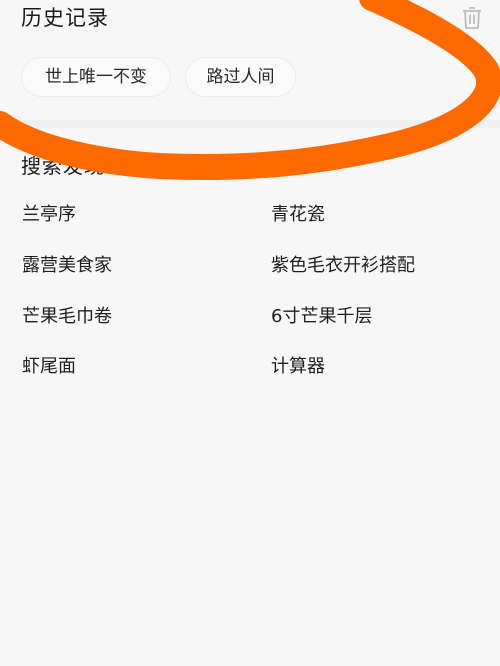 This screenshot has width=500, height=666. What do you see at coordinates (67, 264) in the screenshot?
I see `discover-item: 露营美食家` at bounding box center [67, 264].